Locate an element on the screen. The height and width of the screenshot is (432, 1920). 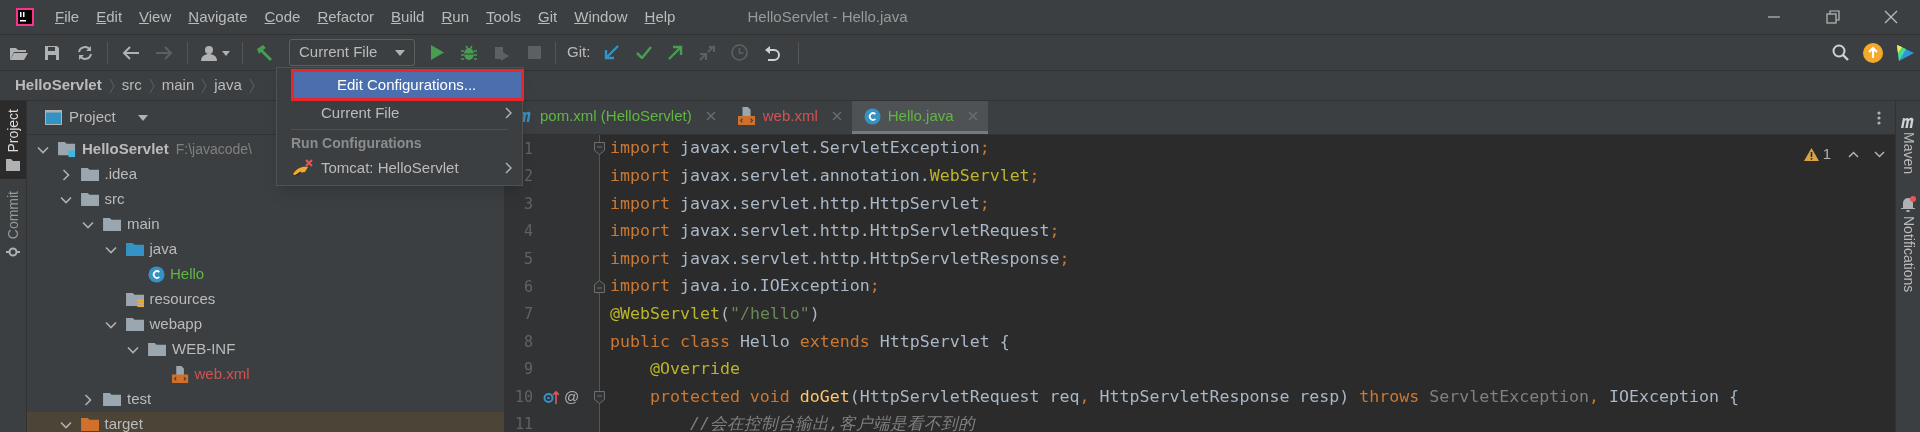
bell-icon is located at coordinates (1908, 204).